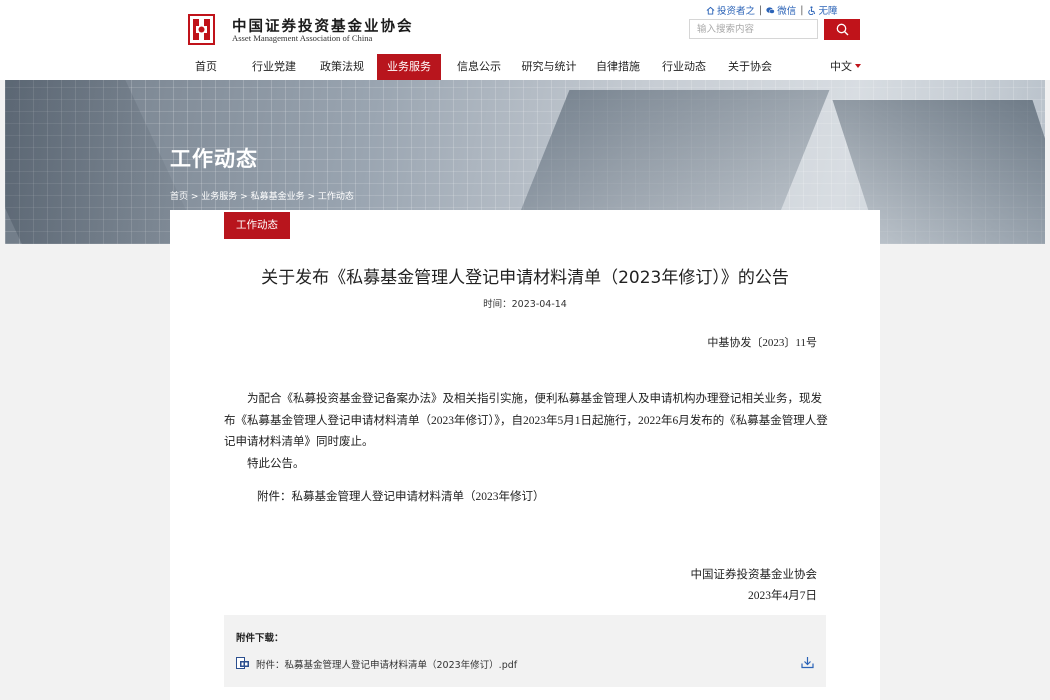 The width and height of the screenshot is (1050, 700). Describe the element at coordinates (710, 10) in the screenshot. I see `home-icon` at that location.